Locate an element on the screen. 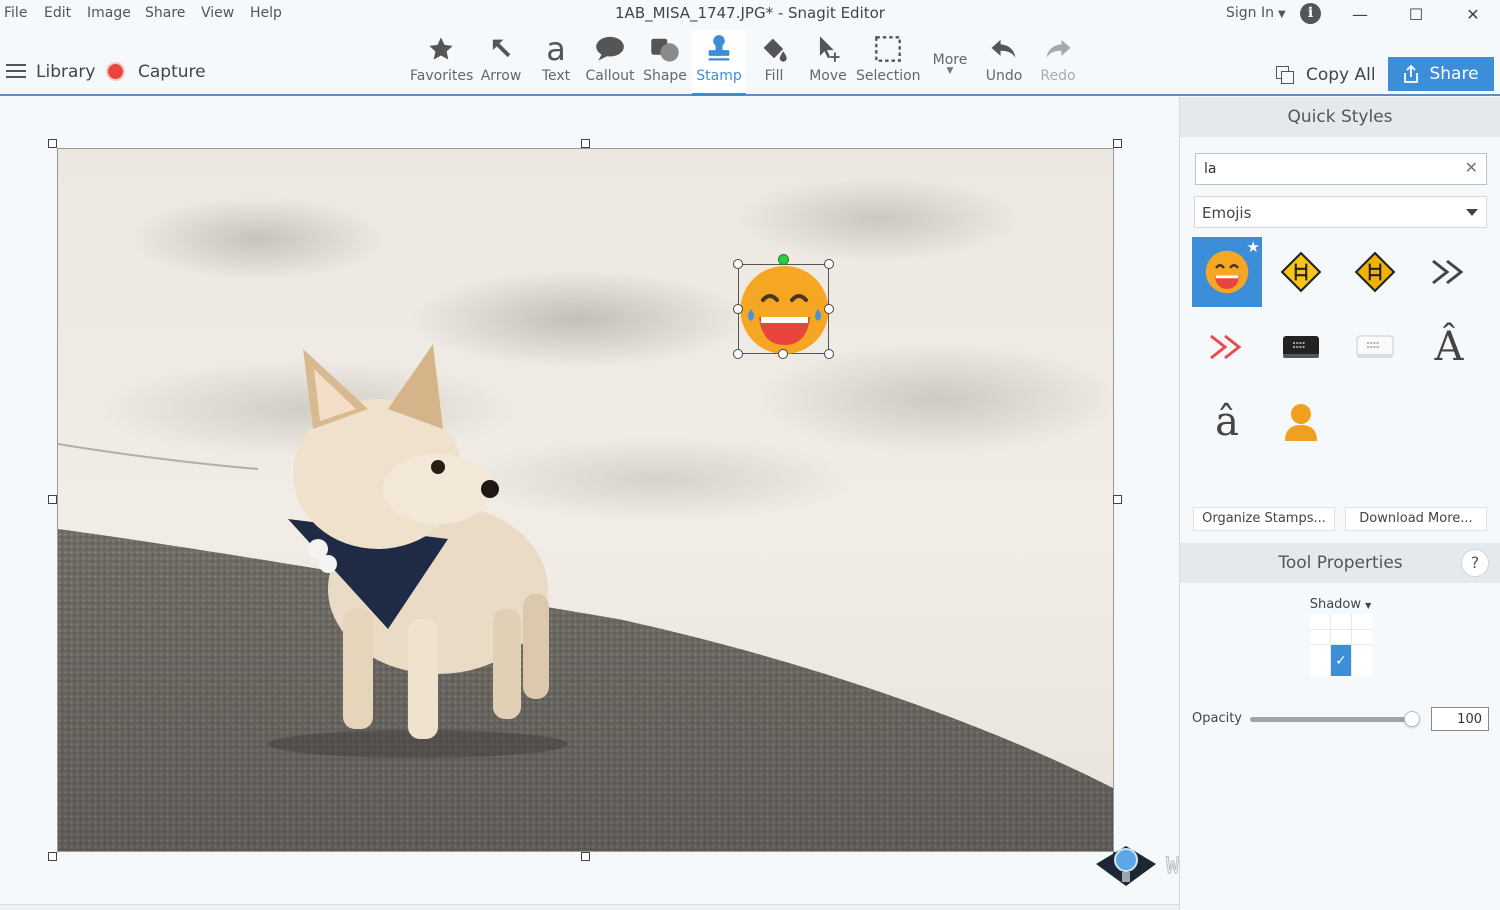  tool-label: Undo is located at coordinates (1004, 76).